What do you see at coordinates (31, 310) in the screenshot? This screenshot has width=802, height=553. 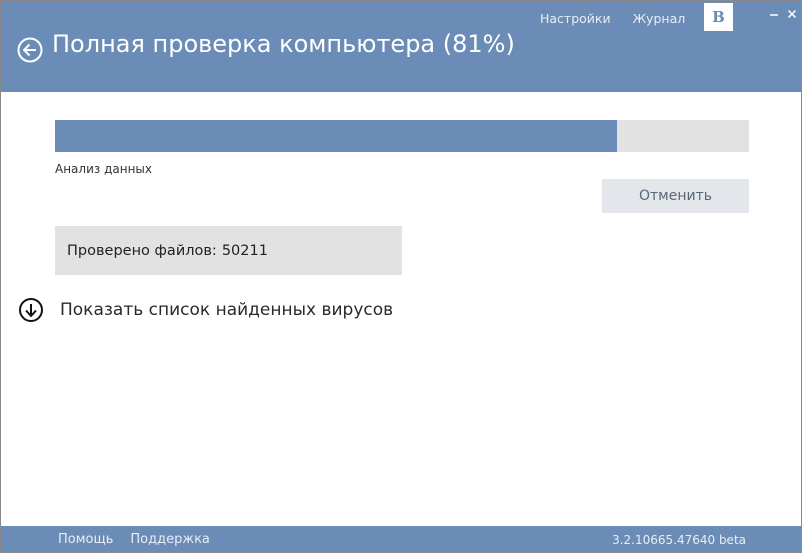 I see `arrow-down-circle-icon` at bounding box center [31, 310].